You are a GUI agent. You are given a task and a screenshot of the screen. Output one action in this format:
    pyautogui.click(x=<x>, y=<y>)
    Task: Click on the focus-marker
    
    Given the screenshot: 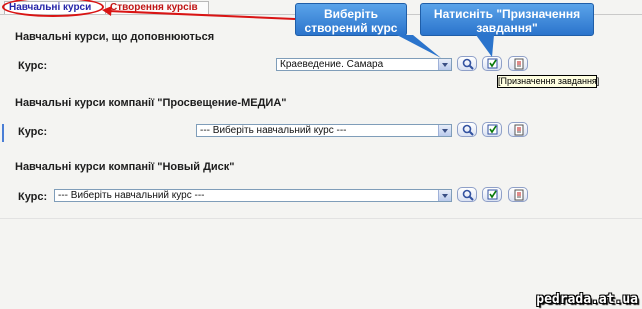 What is the action you would take?
    pyautogui.click(x=3, y=133)
    